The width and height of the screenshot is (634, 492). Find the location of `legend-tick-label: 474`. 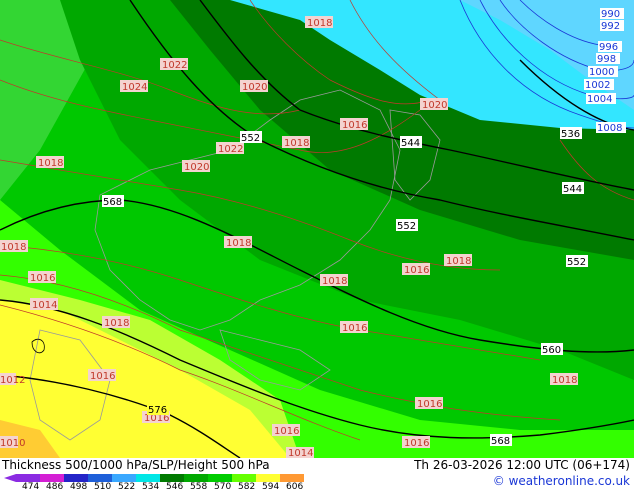

legend-tick-label: 474 is located at coordinates (31, 487).